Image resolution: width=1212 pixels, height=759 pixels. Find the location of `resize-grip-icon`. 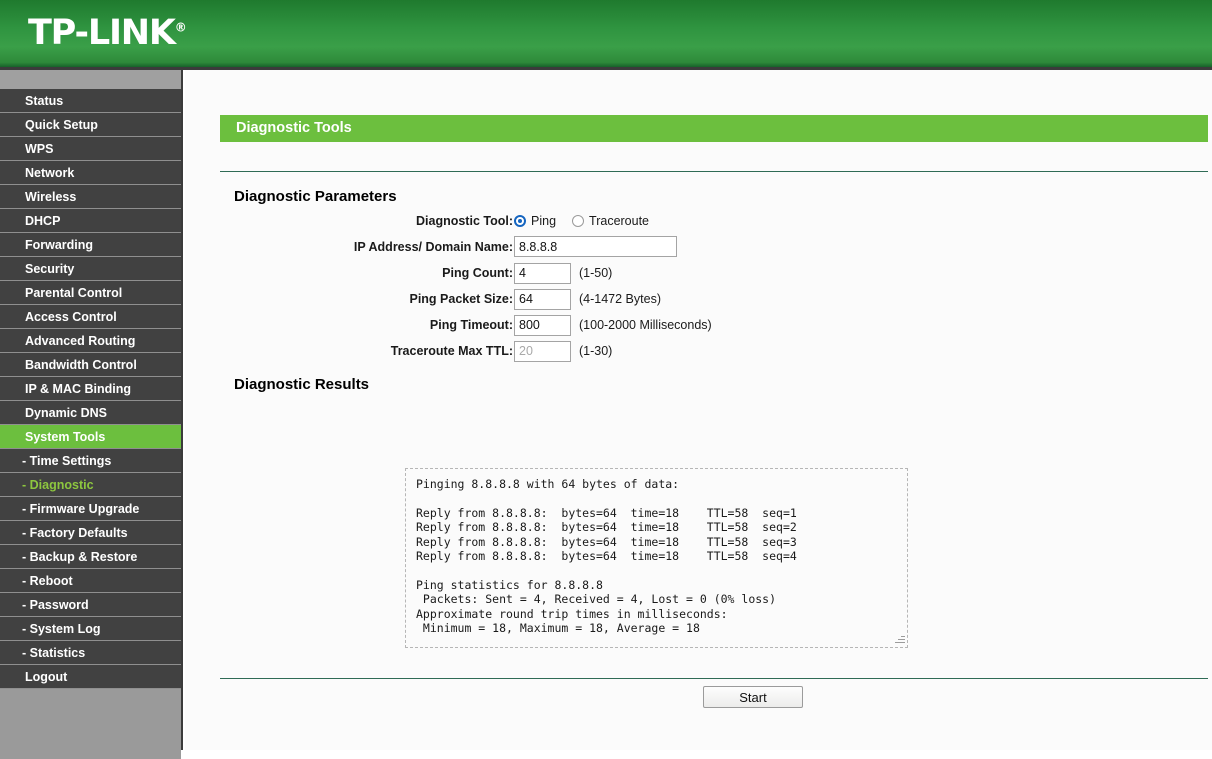

resize-grip-icon is located at coordinates (899, 639).